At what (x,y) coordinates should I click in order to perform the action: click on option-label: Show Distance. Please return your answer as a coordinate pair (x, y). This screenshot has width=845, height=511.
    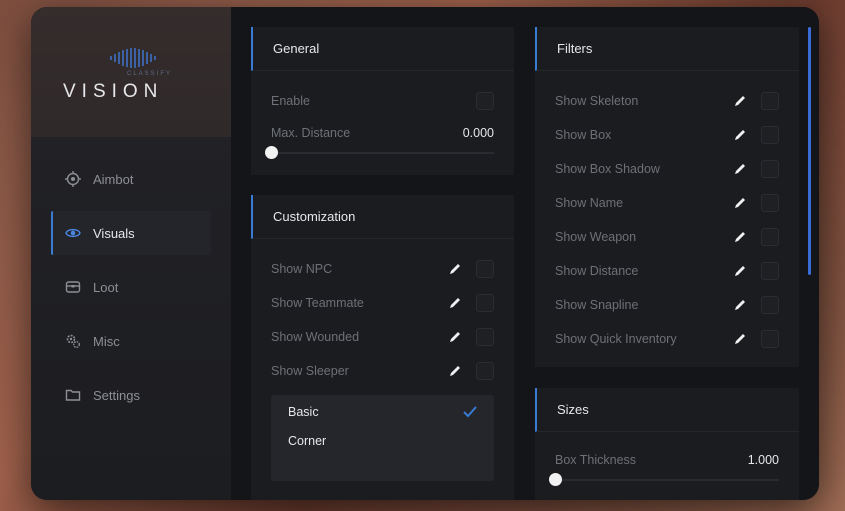
    Looking at the image, I should click on (597, 271).